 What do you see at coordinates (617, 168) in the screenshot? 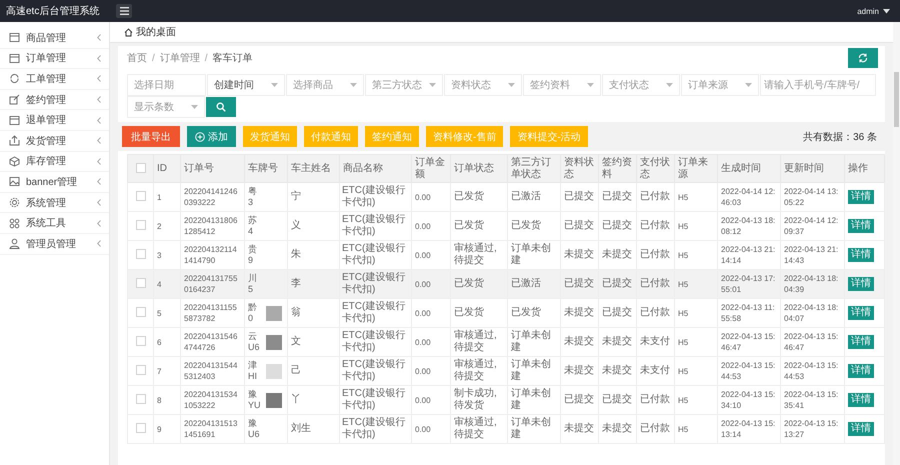
I see `column-header: 签约资料` at bounding box center [617, 168].